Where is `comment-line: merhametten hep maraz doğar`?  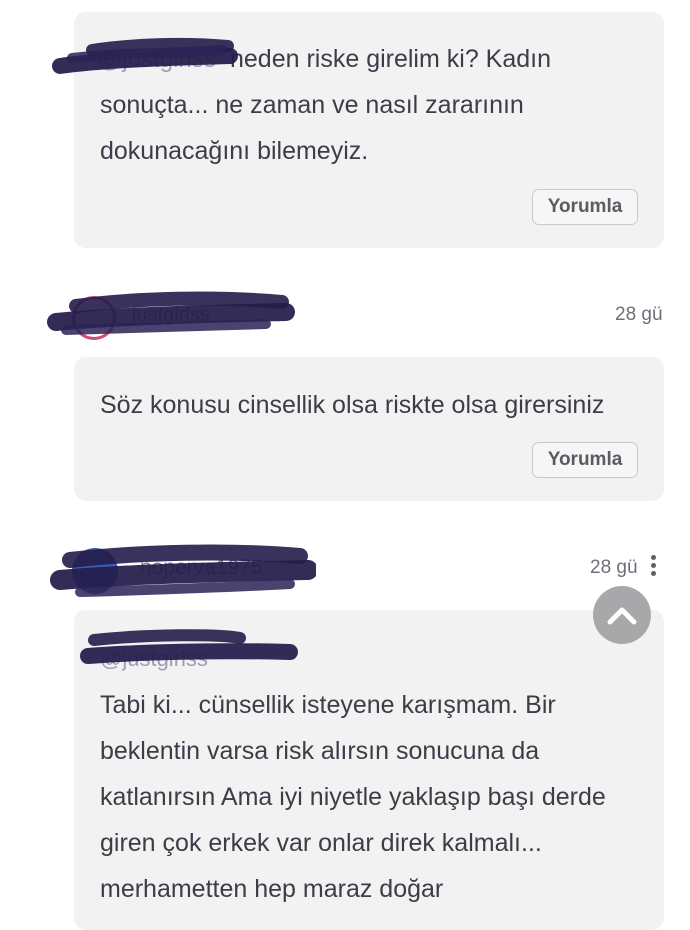
comment-line: merhametten hep maraz doğar is located at coordinates (272, 889).